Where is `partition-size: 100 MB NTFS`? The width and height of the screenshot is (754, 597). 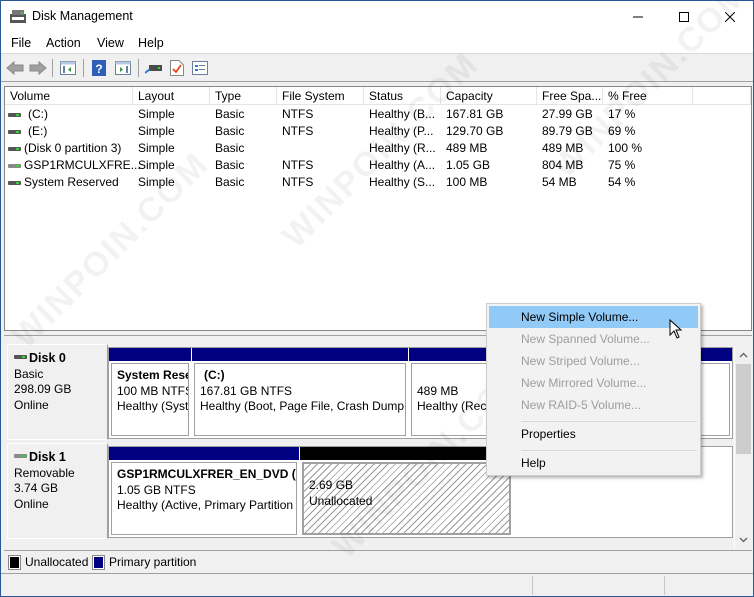
partition-size: 100 MB NTFS is located at coordinates (153, 390).